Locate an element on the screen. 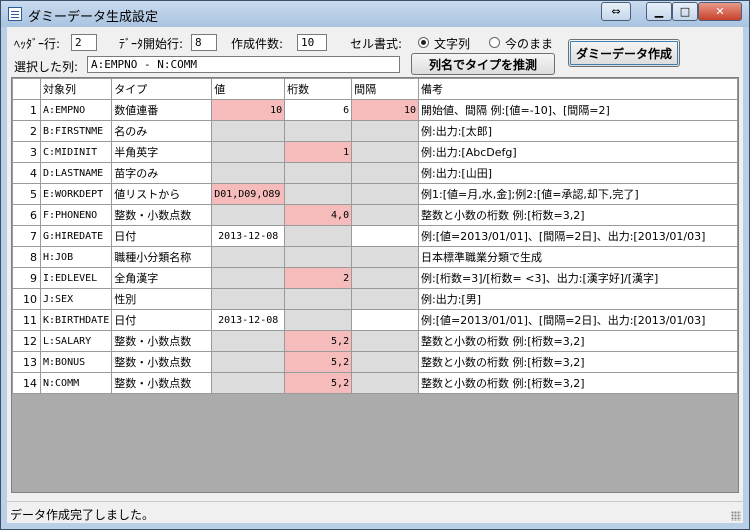  cell-target-column: H:JOB is located at coordinates (76, 257).